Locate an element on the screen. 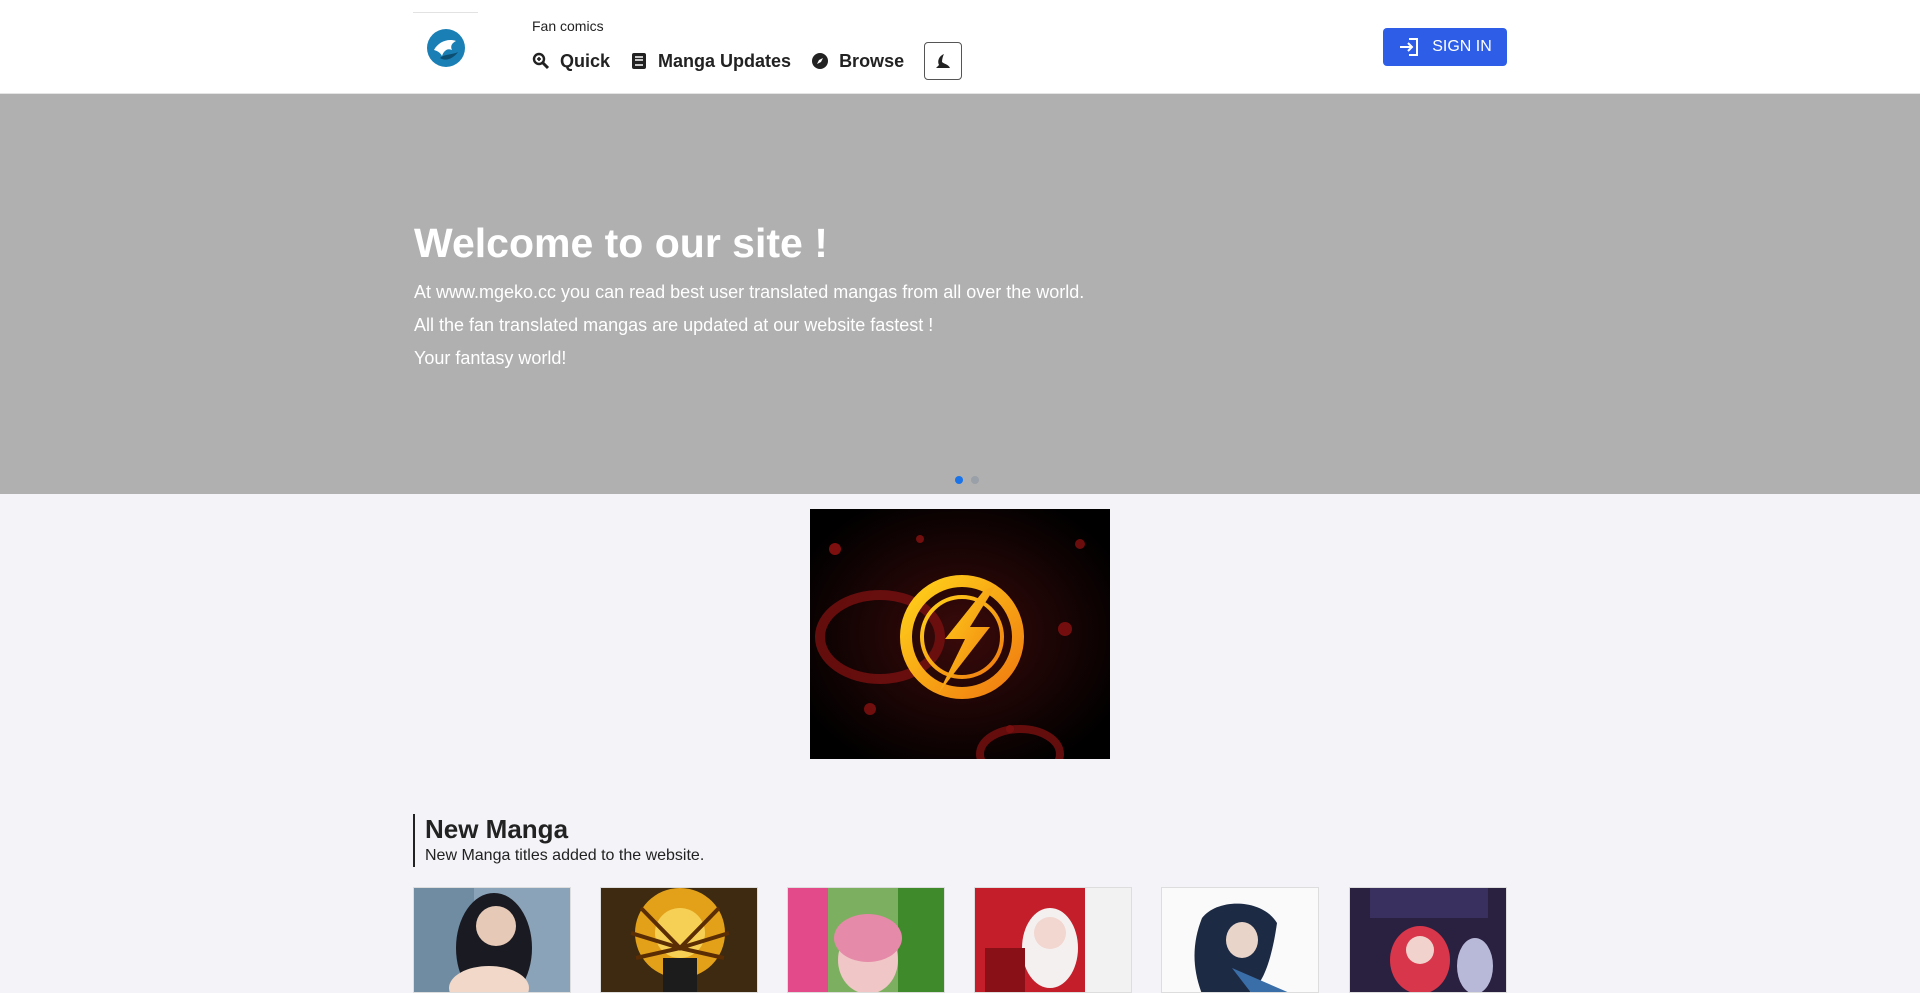 This screenshot has width=1920, height=993. nav-manga-updates: Manga Updates is located at coordinates (710, 61).